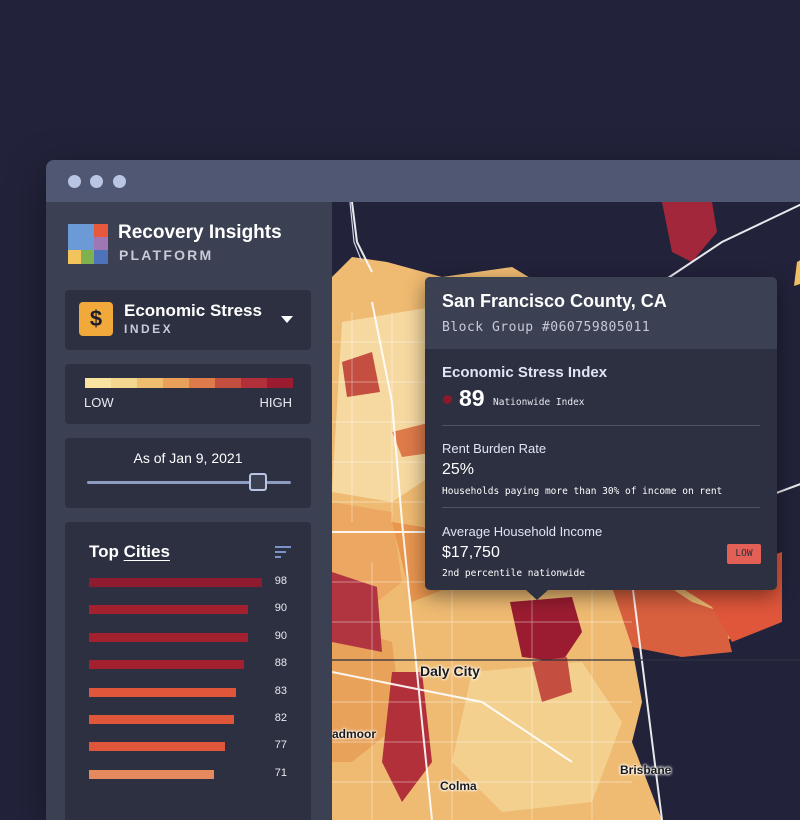 This screenshot has height=820, width=800. What do you see at coordinates (193, 310) in the screenshot?
I see `index-title: Economic Stress` at bounding box center [193, 310].